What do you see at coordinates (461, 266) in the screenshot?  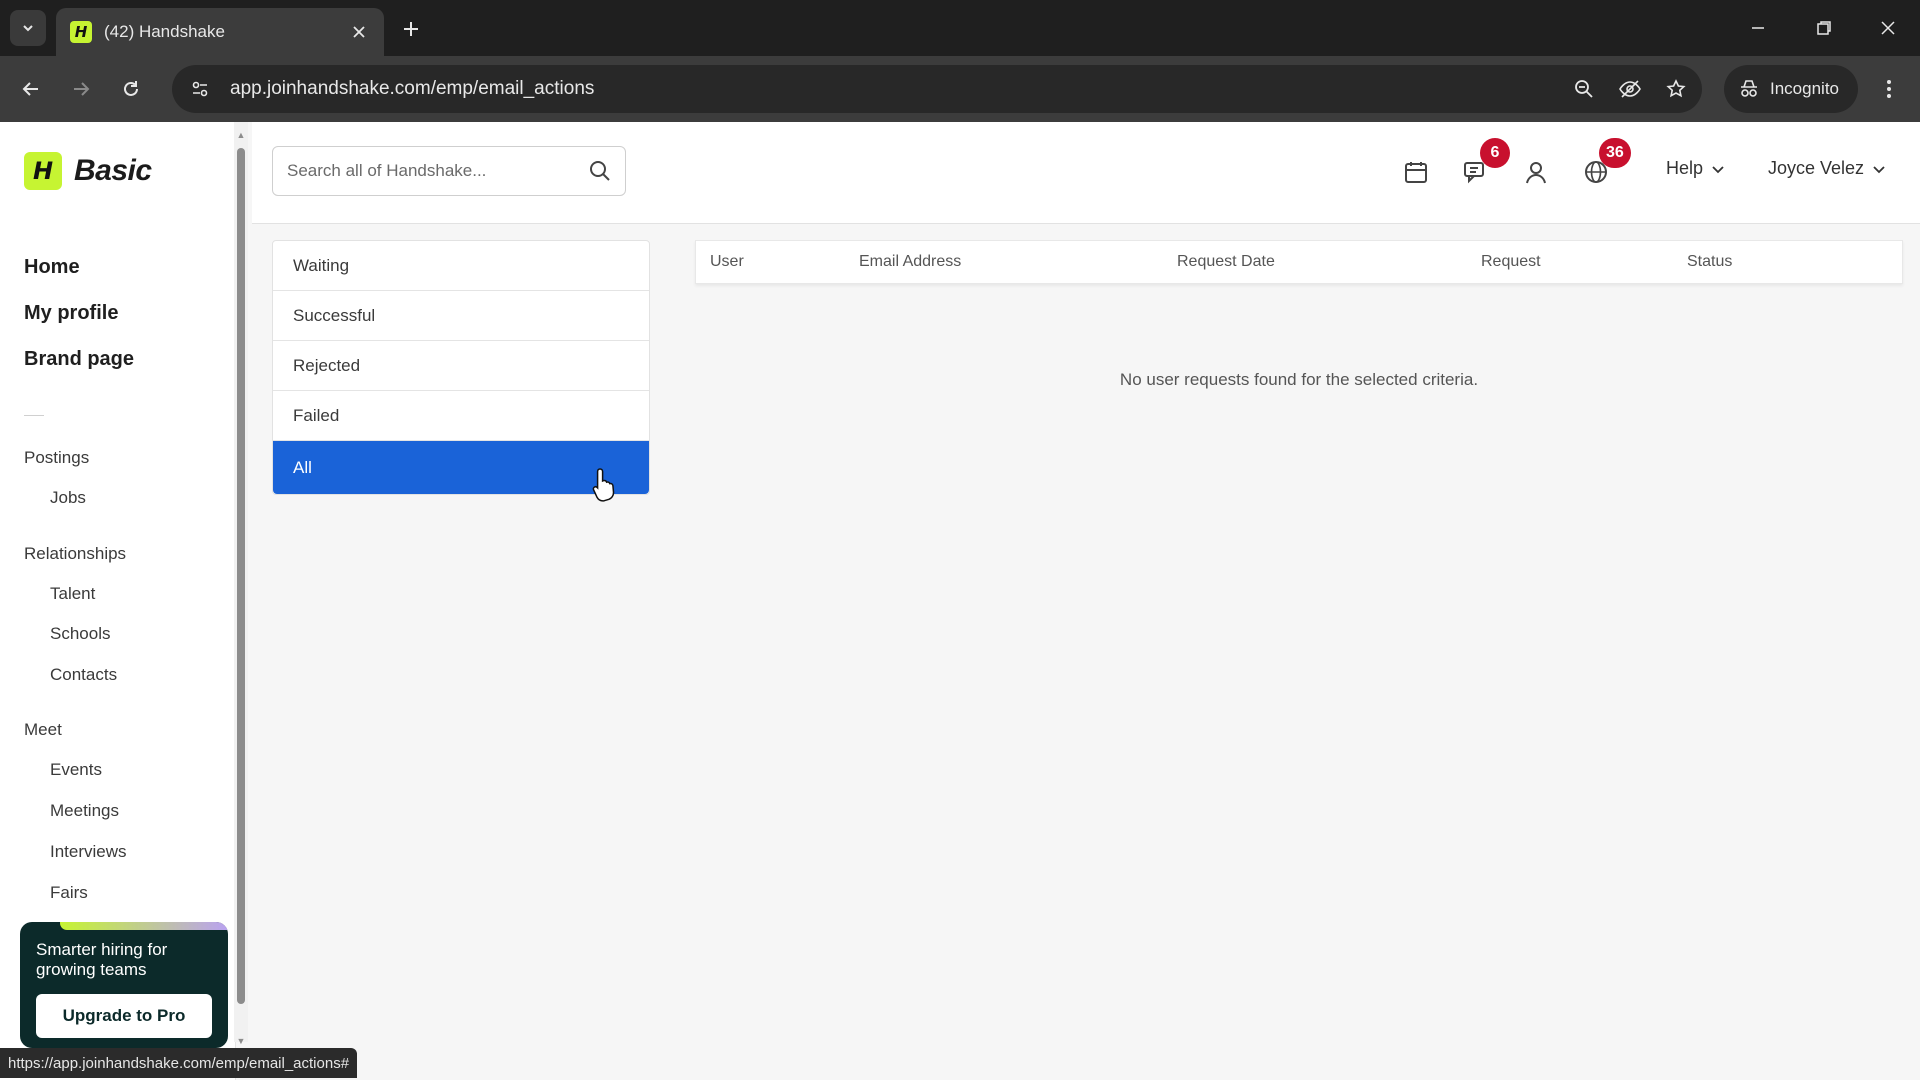 I see `filter-waiting: Waiting` at bounding box center [461, 266].